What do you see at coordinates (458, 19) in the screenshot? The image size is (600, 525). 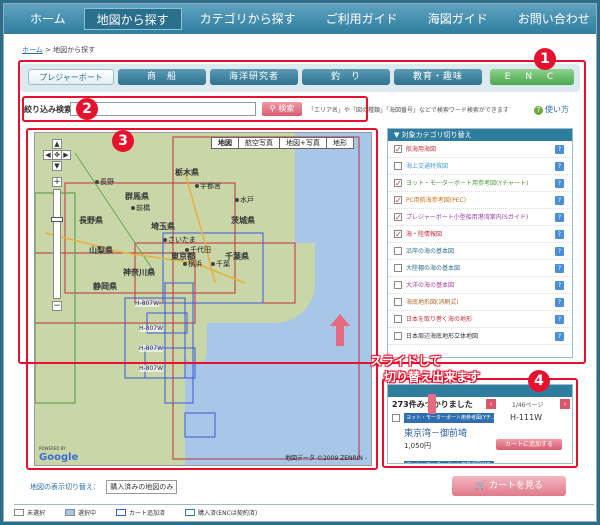 I see `nav-chart-guide: 海図ガイド` at bounding box center [458, 19].